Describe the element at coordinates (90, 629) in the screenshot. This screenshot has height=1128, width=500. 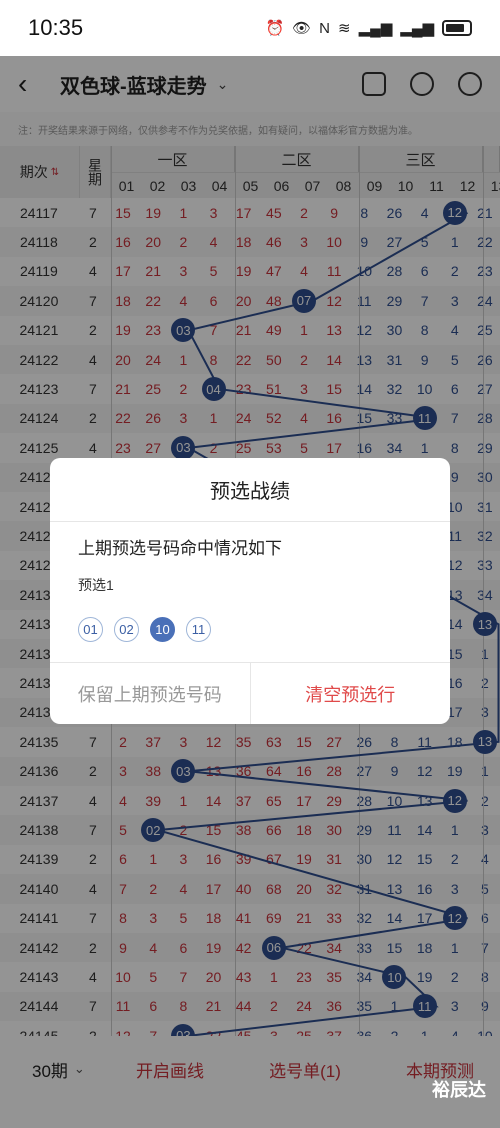
I see `preselect-ball: 01` at that location.